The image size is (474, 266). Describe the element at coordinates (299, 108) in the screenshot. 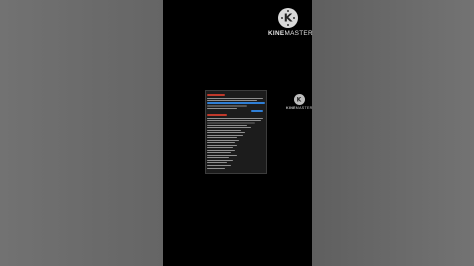

I see `kinemaster-wordmark-small: KINEMASTER` at that location.